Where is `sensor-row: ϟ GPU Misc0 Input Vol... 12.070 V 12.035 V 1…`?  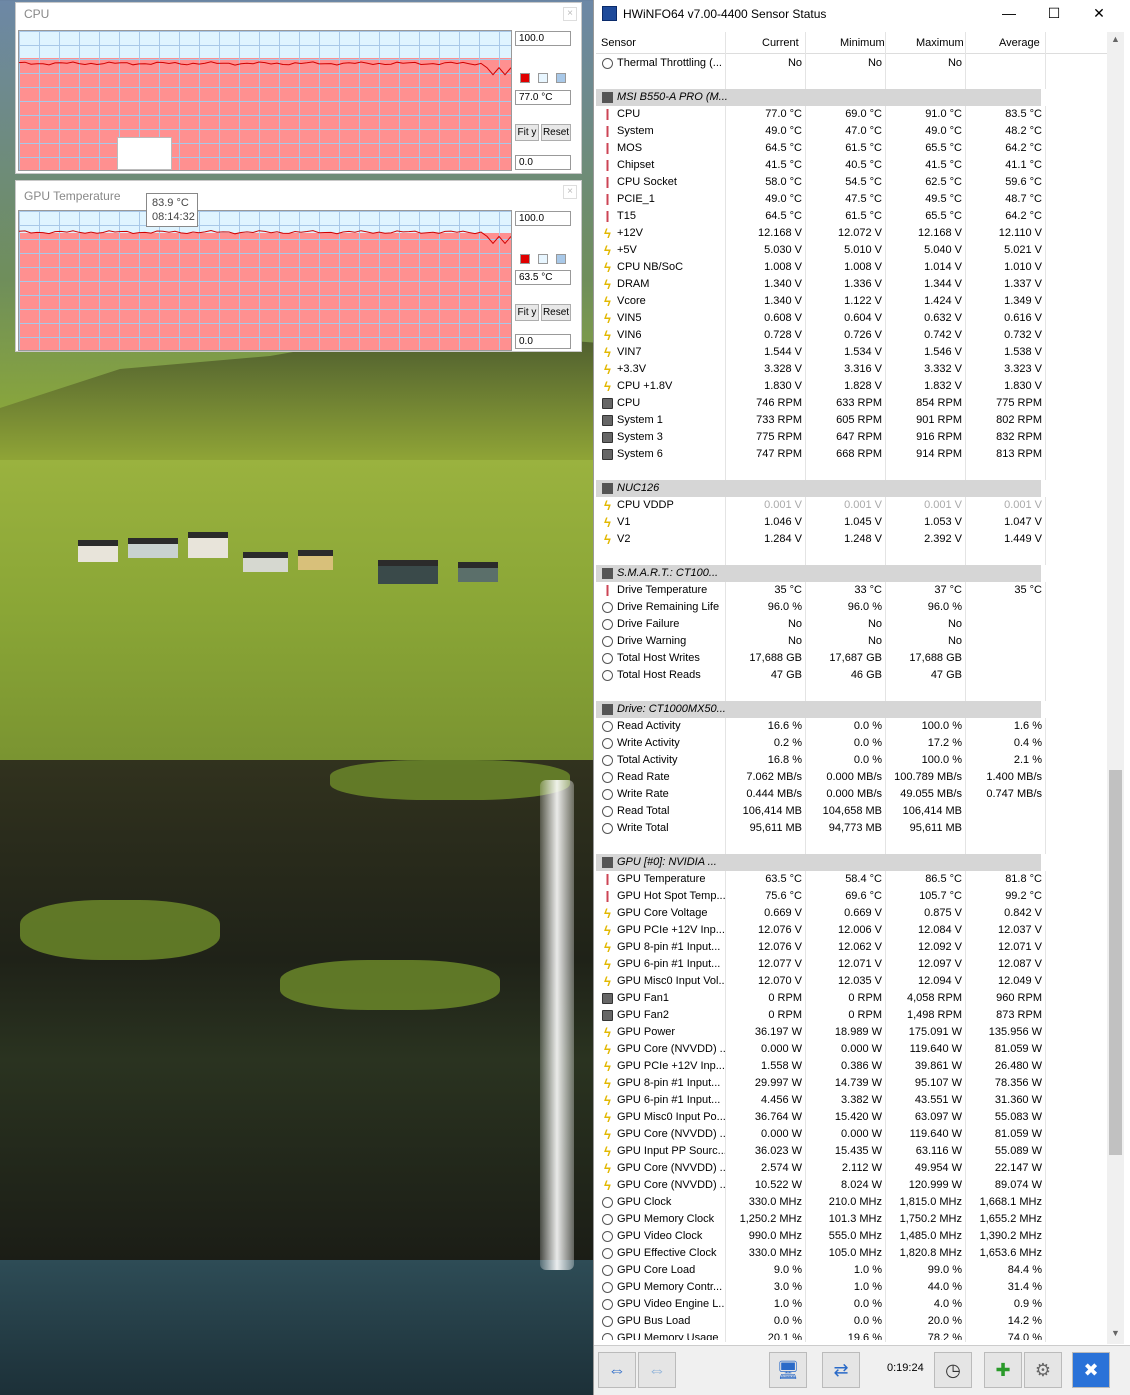 sensor-row: ϟ GPU Misc0 Input Vol... 12.070 V 12.035 V 1… is located at coordinates (857, 981).